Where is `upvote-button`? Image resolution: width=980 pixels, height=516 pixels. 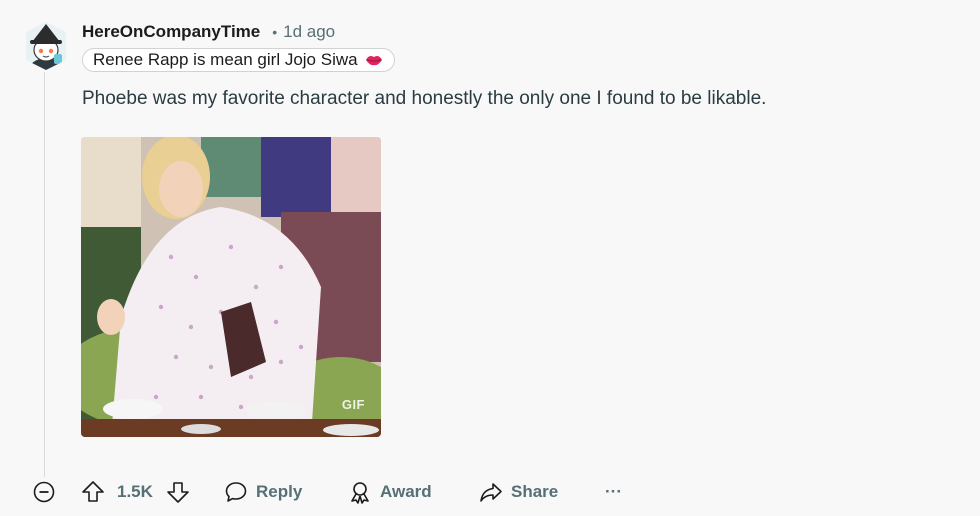 upvote-button is located at coordinates (93, 492).